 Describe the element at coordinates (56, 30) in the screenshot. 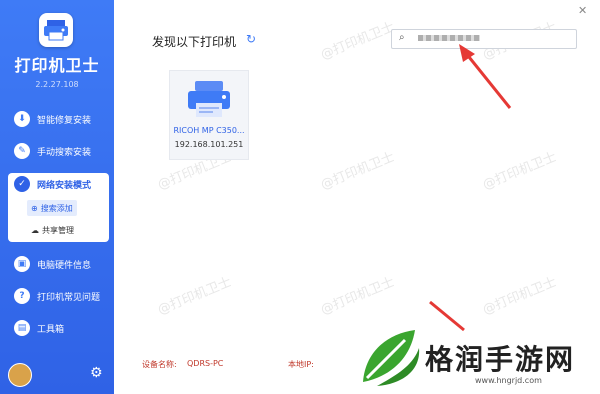

I see `app-logo` at that location.